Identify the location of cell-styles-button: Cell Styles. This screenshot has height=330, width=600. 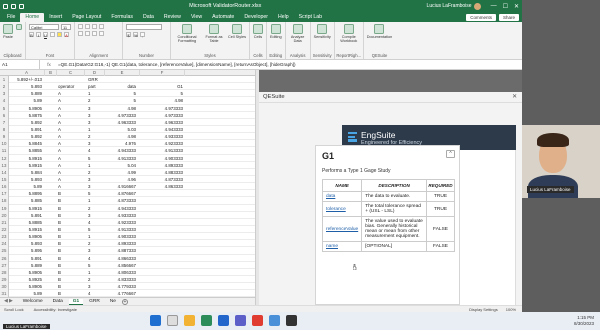
(237, 31).